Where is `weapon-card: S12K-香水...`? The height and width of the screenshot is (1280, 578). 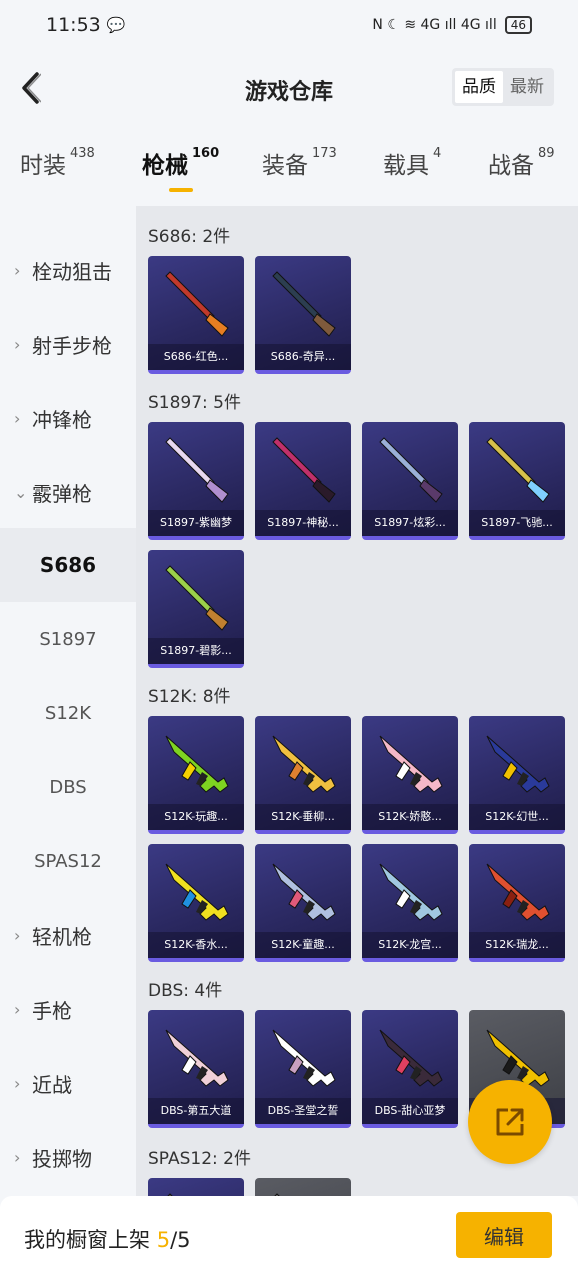
weapon-card: S12K-香水... is located at coordinates (196, 903).